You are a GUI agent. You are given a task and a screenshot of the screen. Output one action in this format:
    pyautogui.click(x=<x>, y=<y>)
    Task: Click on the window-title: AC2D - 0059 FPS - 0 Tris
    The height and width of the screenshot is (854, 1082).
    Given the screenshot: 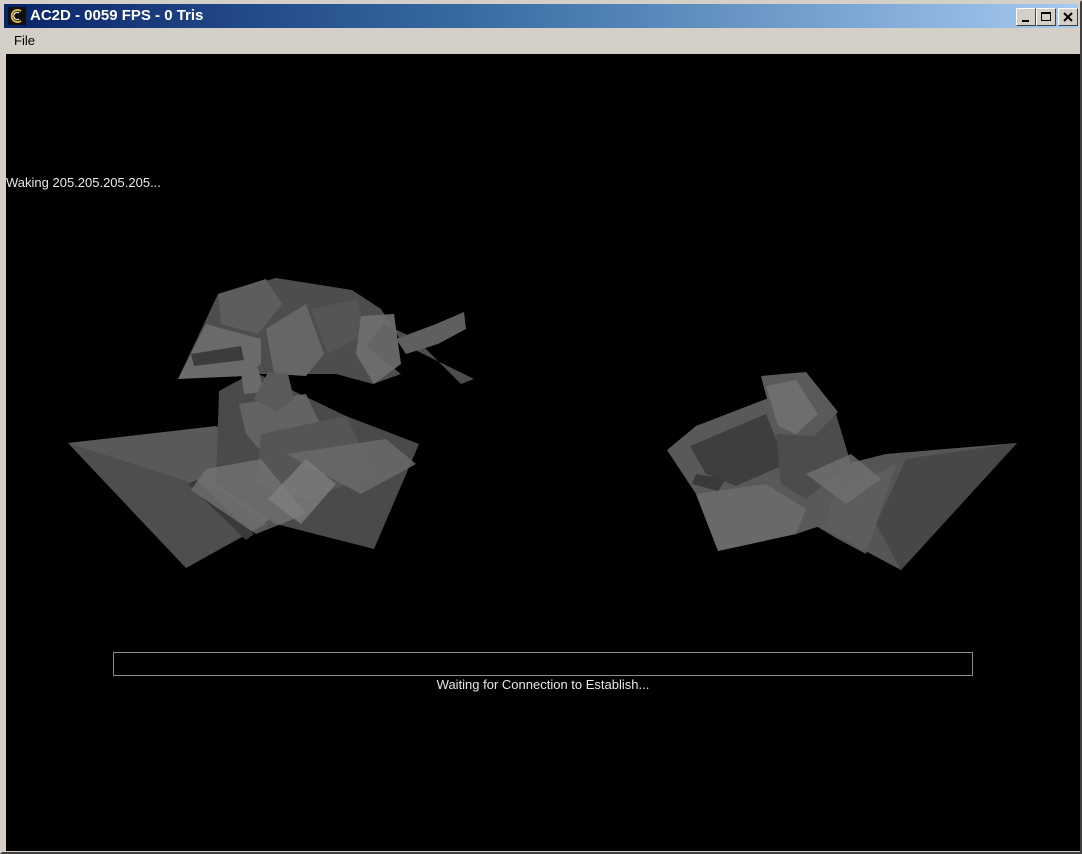 What is the action you would take?
    pyautogui.click(x=117, y=15)
    